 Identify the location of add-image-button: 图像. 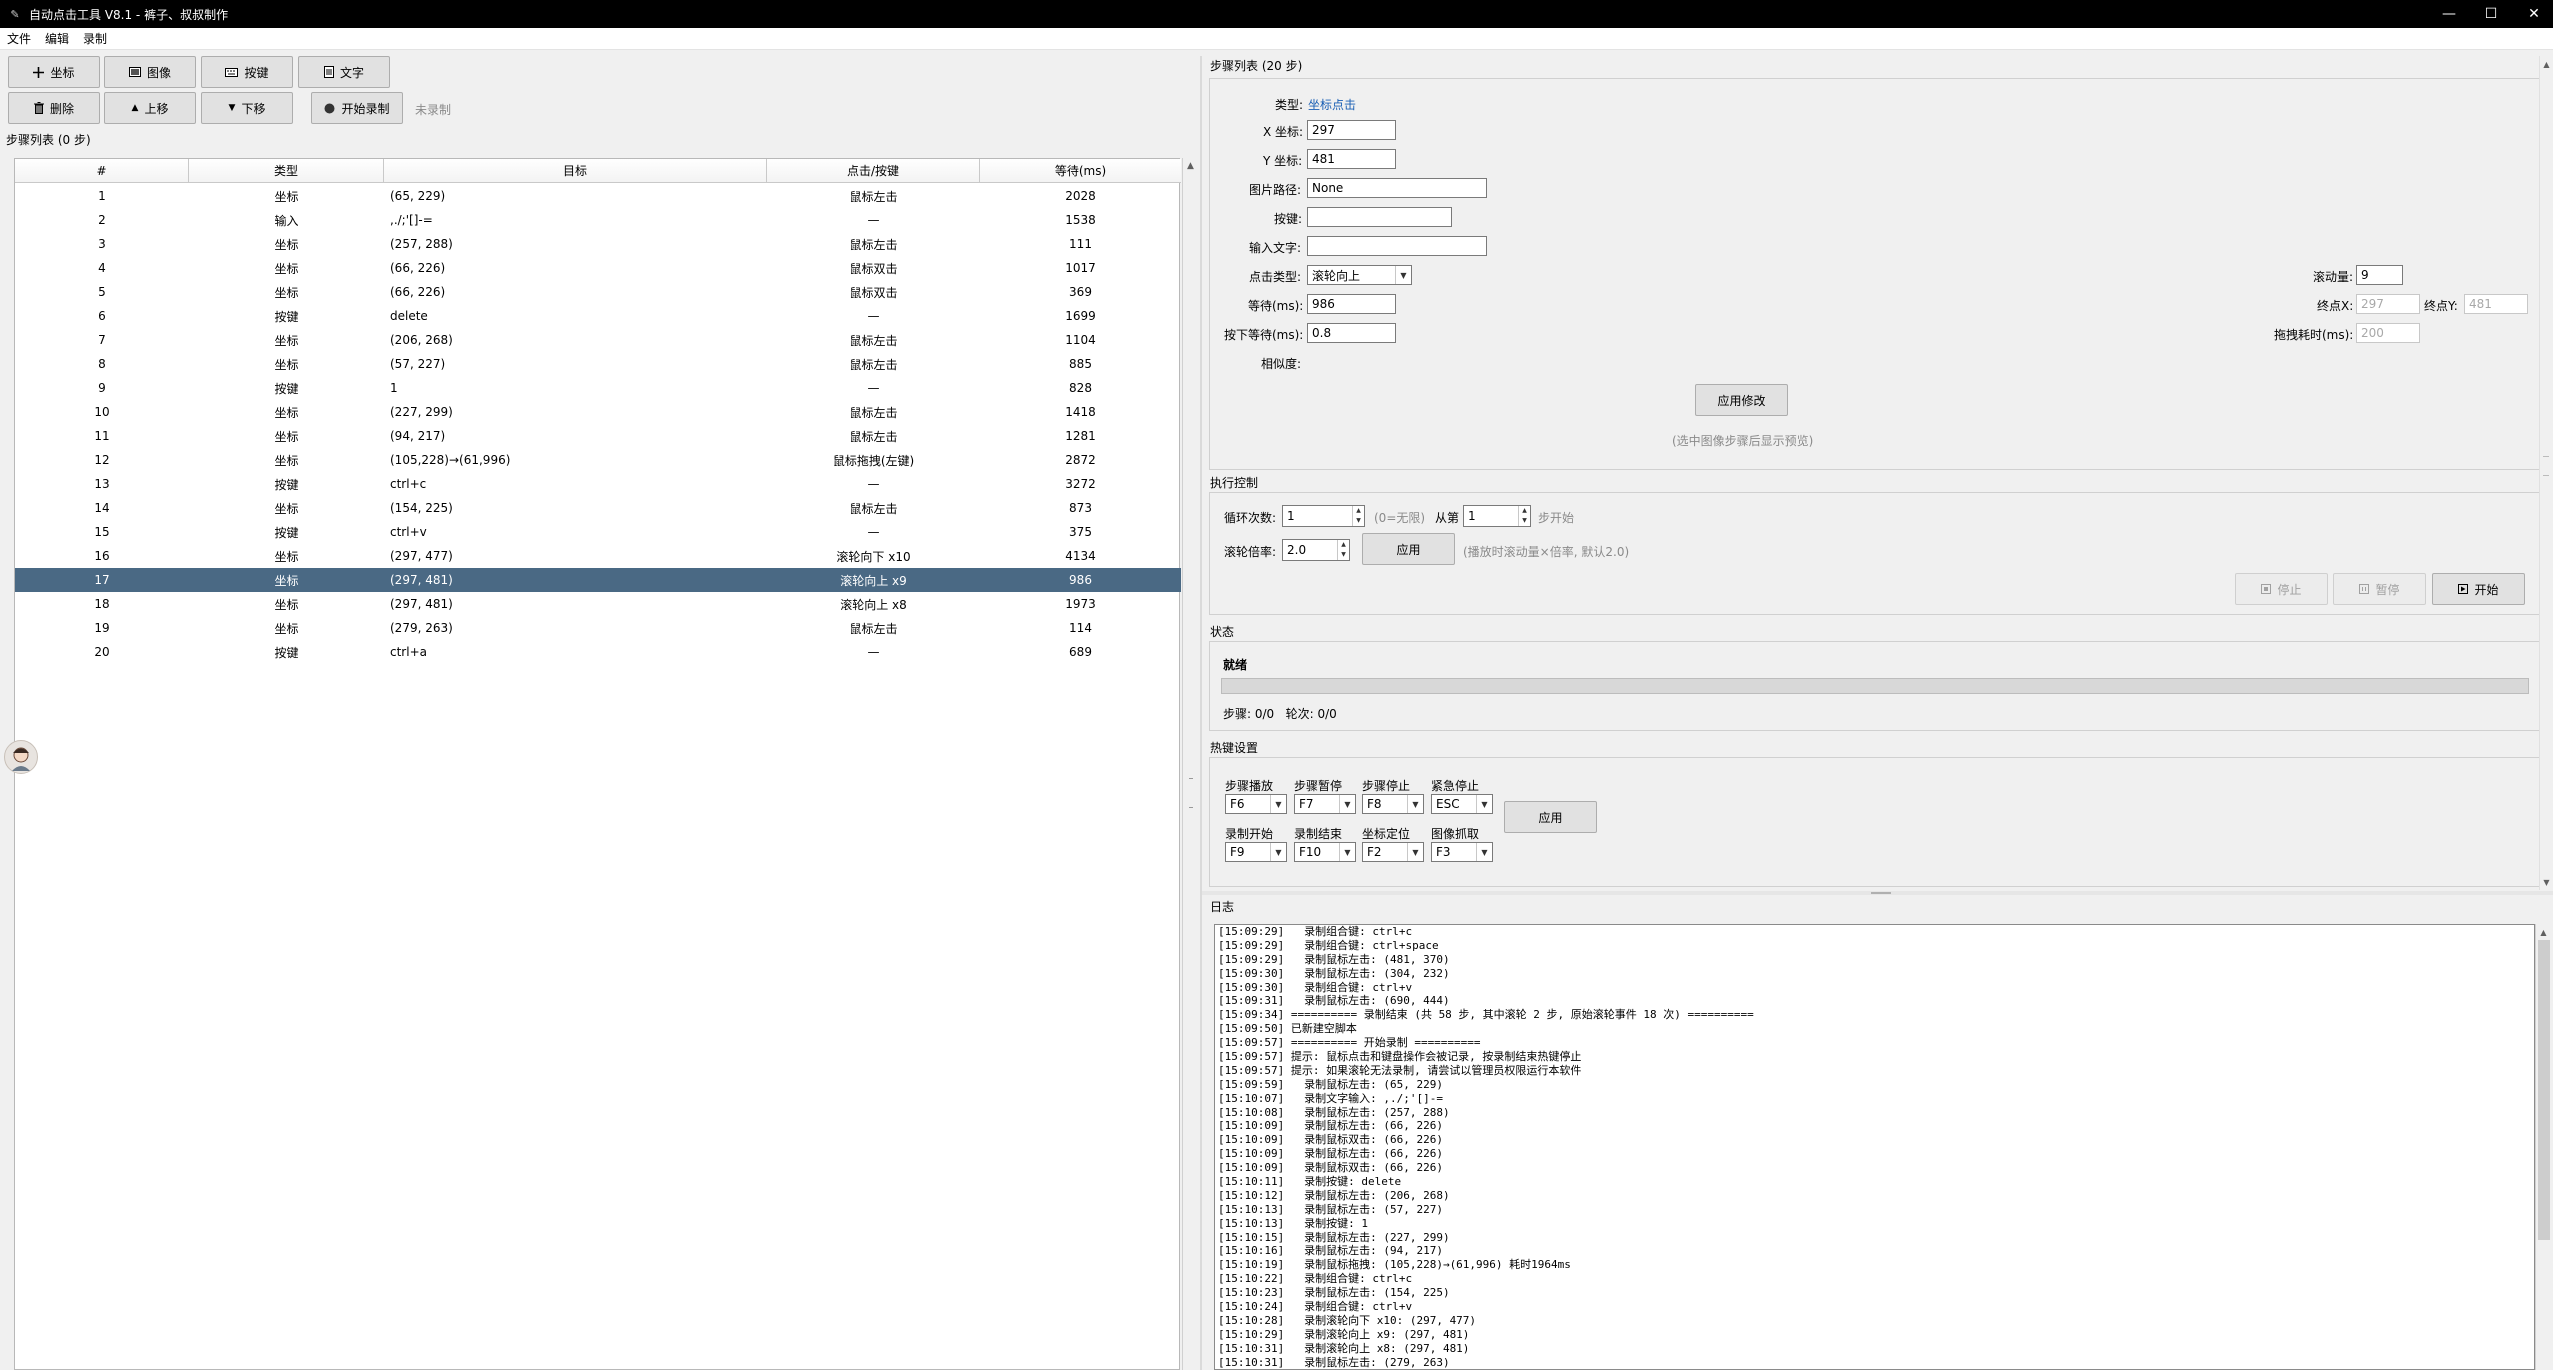
(150, 72).